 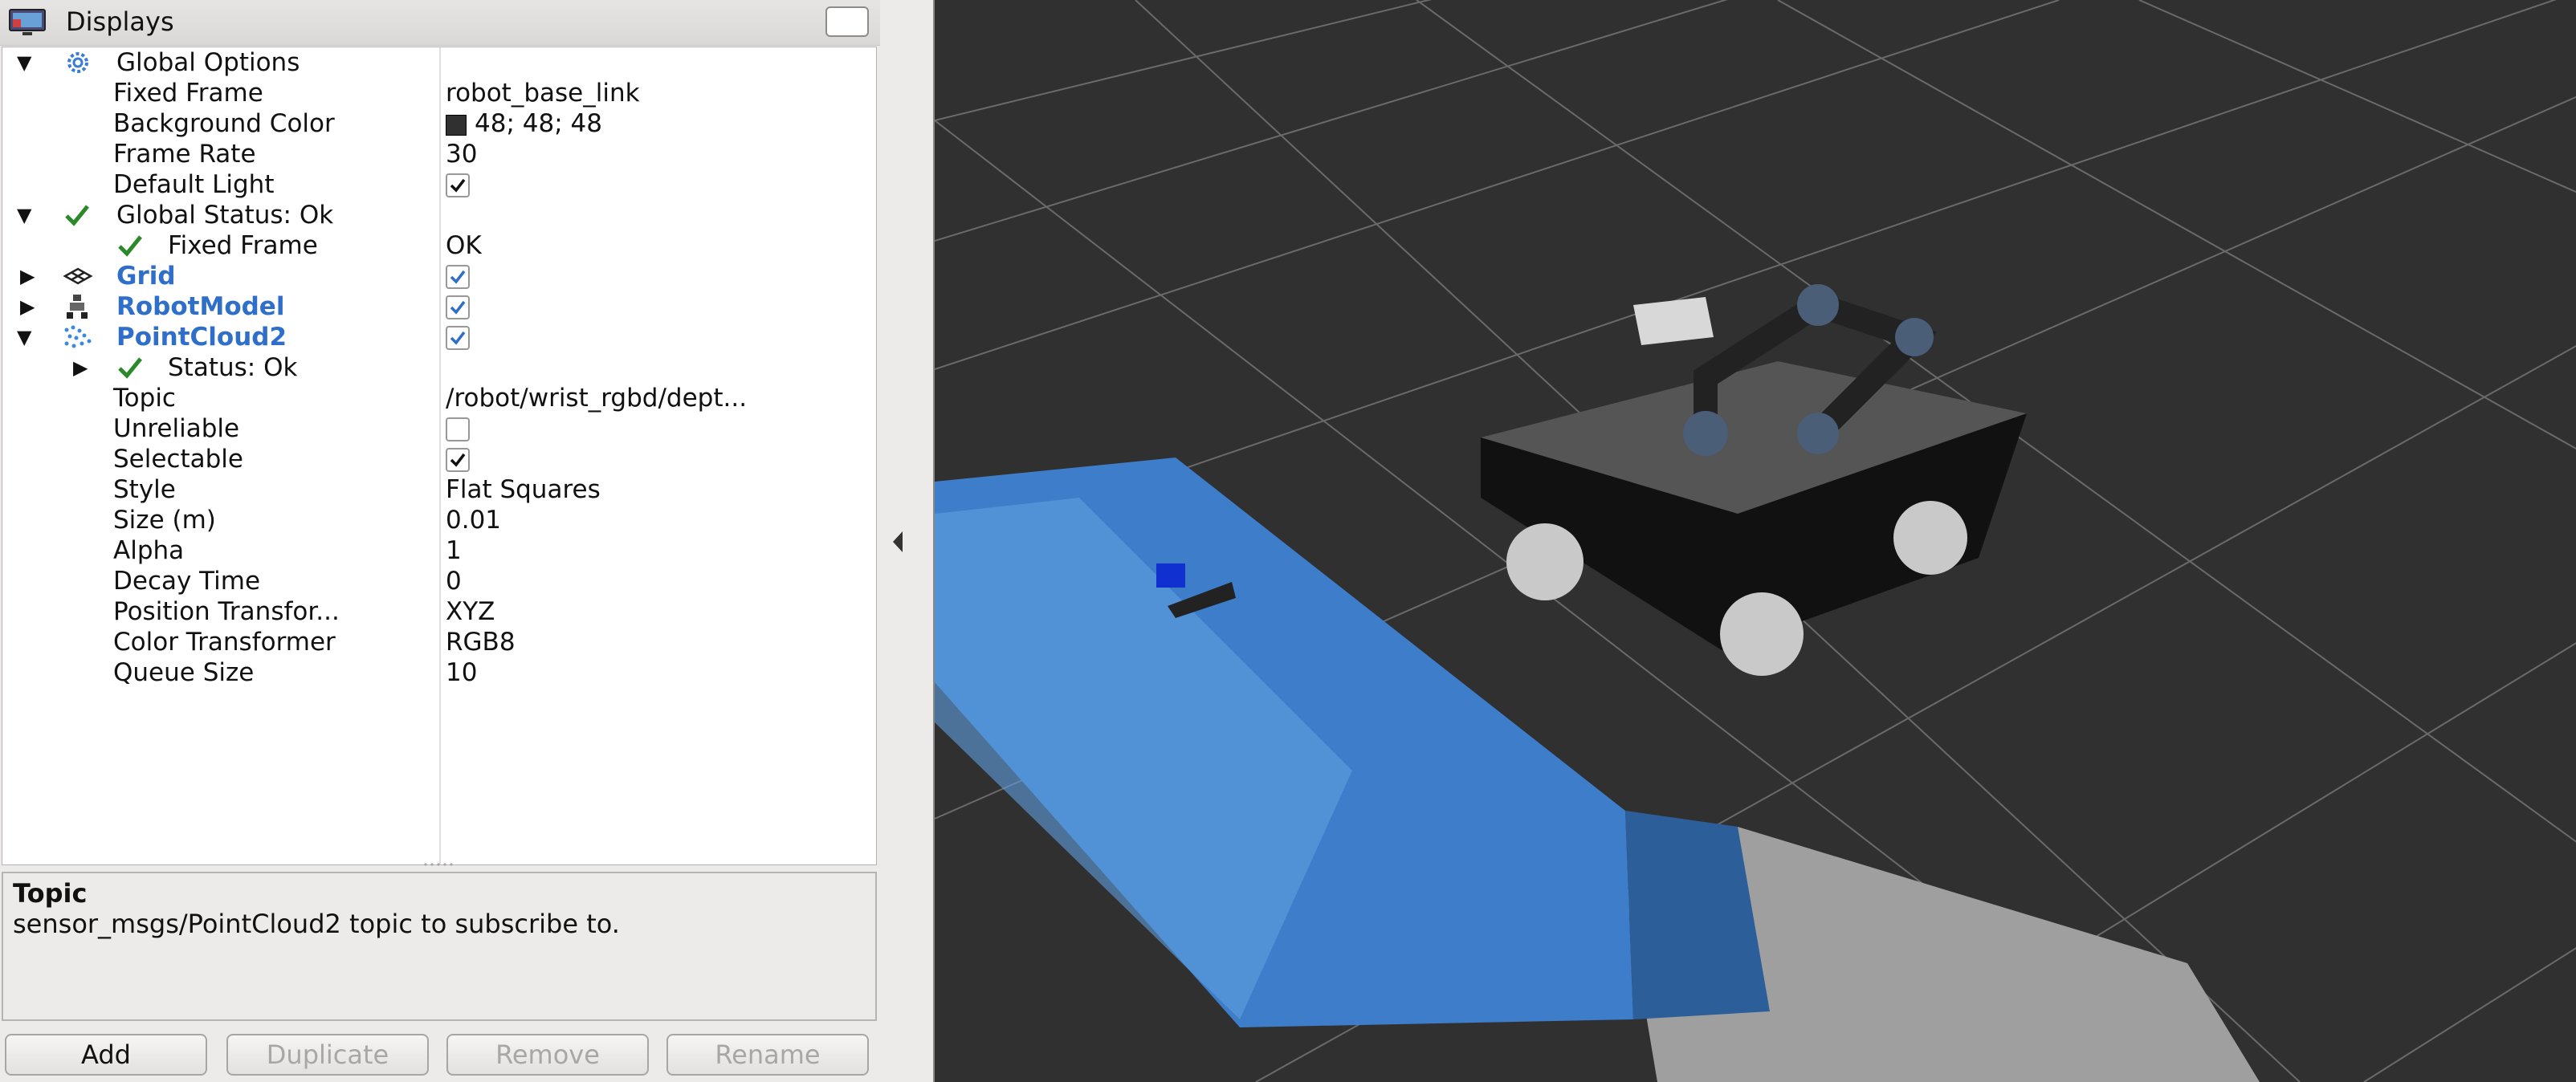 I want to click on tree-row-unreliable: Unreliable, so click(x=439, y=428).